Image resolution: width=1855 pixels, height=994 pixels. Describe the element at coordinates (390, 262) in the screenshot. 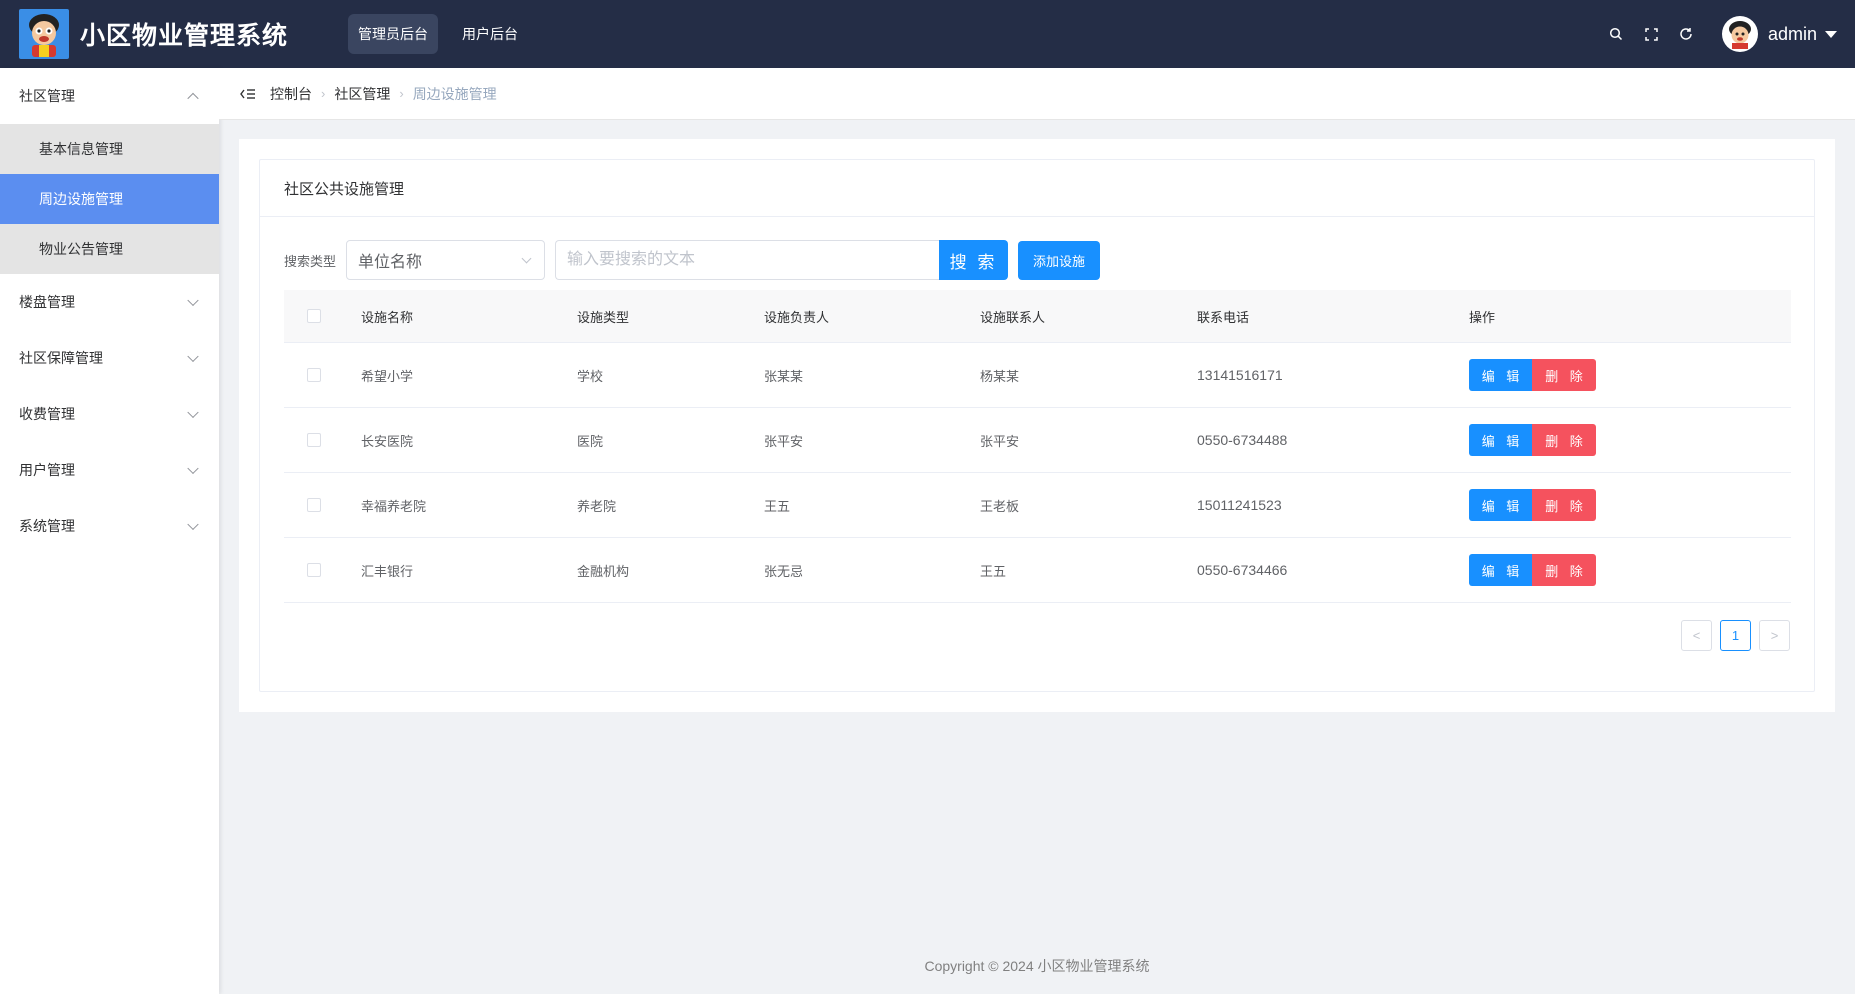

I see `search-type-value: 单位名称` at that location.